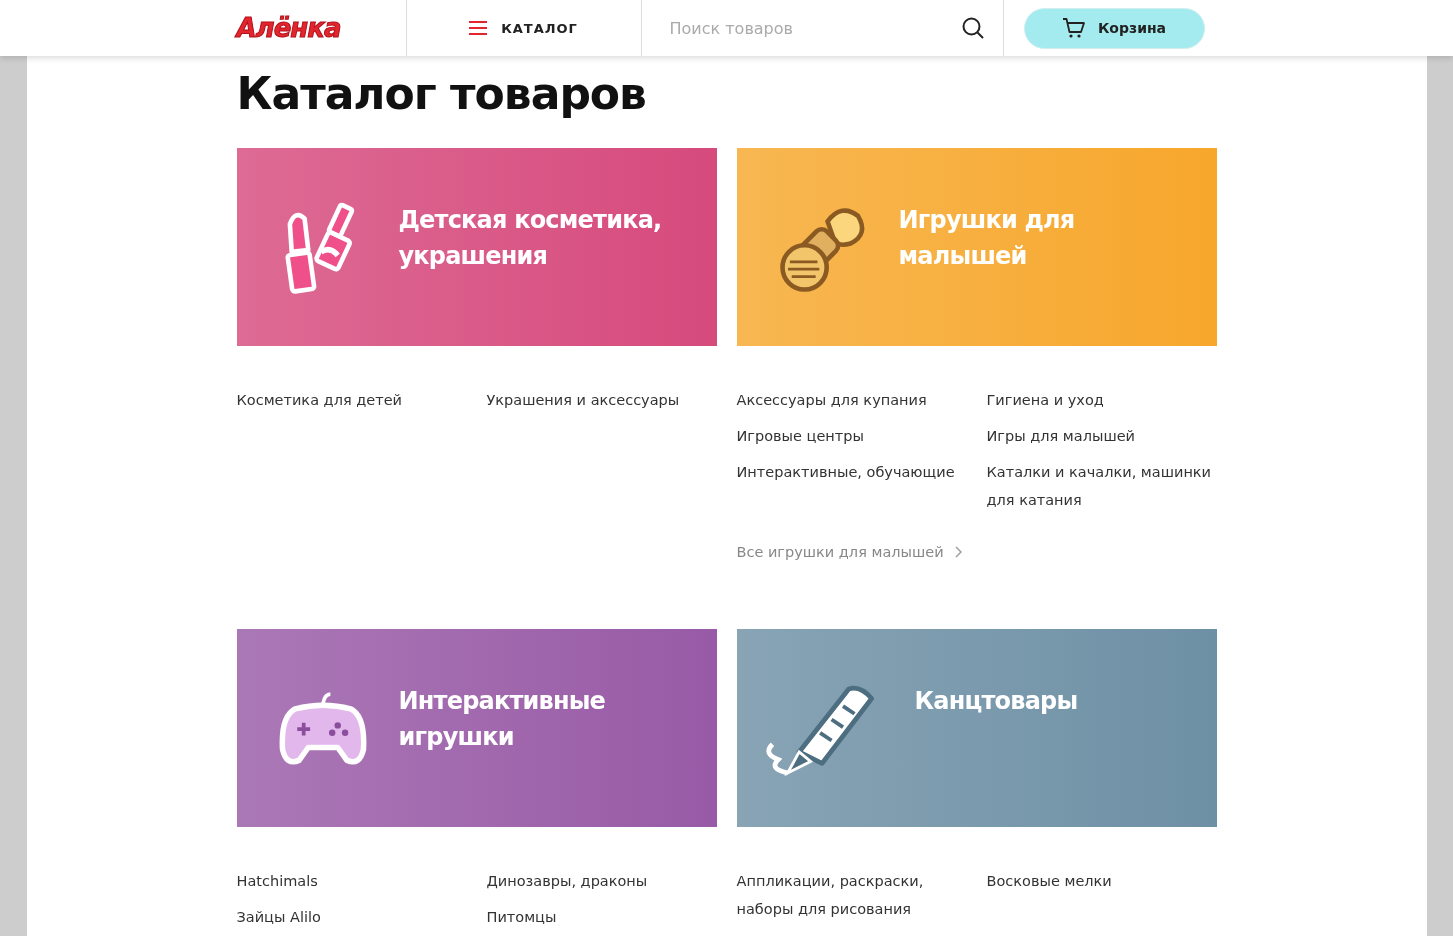 Image resolution: width=1453 pixels, height=936 pixels. I want to click on subcategory-link: Зайцы Alilo, so click(351, 917).